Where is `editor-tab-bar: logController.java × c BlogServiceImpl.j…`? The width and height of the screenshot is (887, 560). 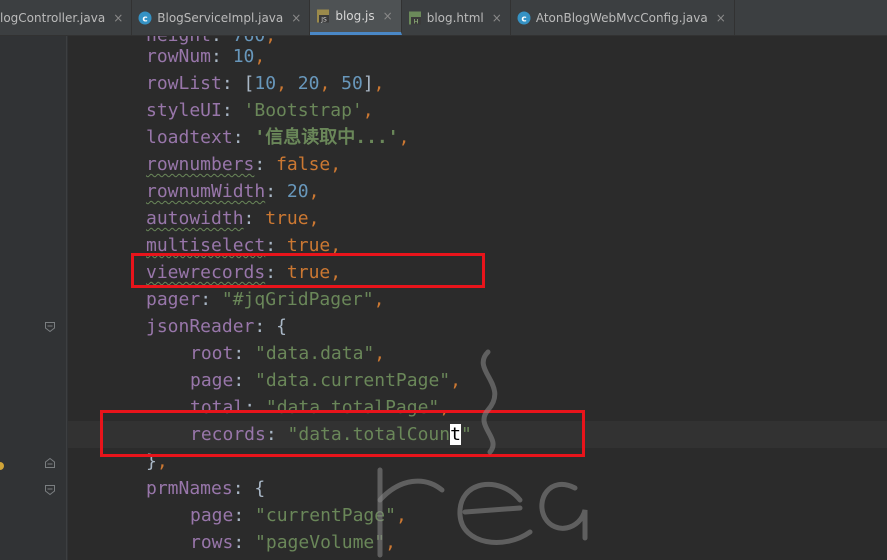
editor-tab-bar: logController.java × c BlogServiceImpl.j… is located at coordinates (443, 18).